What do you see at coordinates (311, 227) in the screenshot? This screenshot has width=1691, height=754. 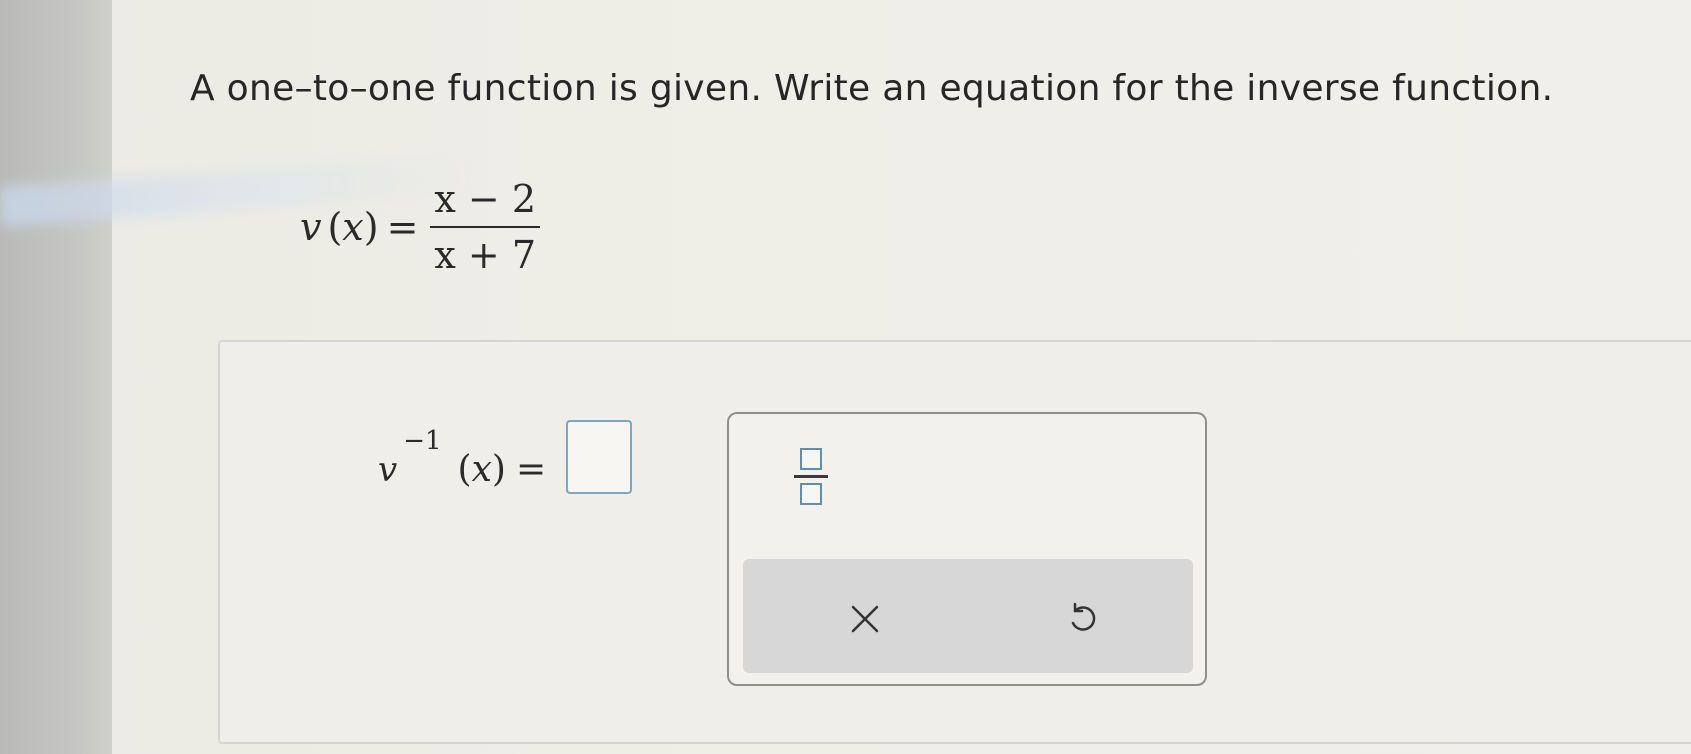 I see `function-name: v` at bounding box center [311, 227].